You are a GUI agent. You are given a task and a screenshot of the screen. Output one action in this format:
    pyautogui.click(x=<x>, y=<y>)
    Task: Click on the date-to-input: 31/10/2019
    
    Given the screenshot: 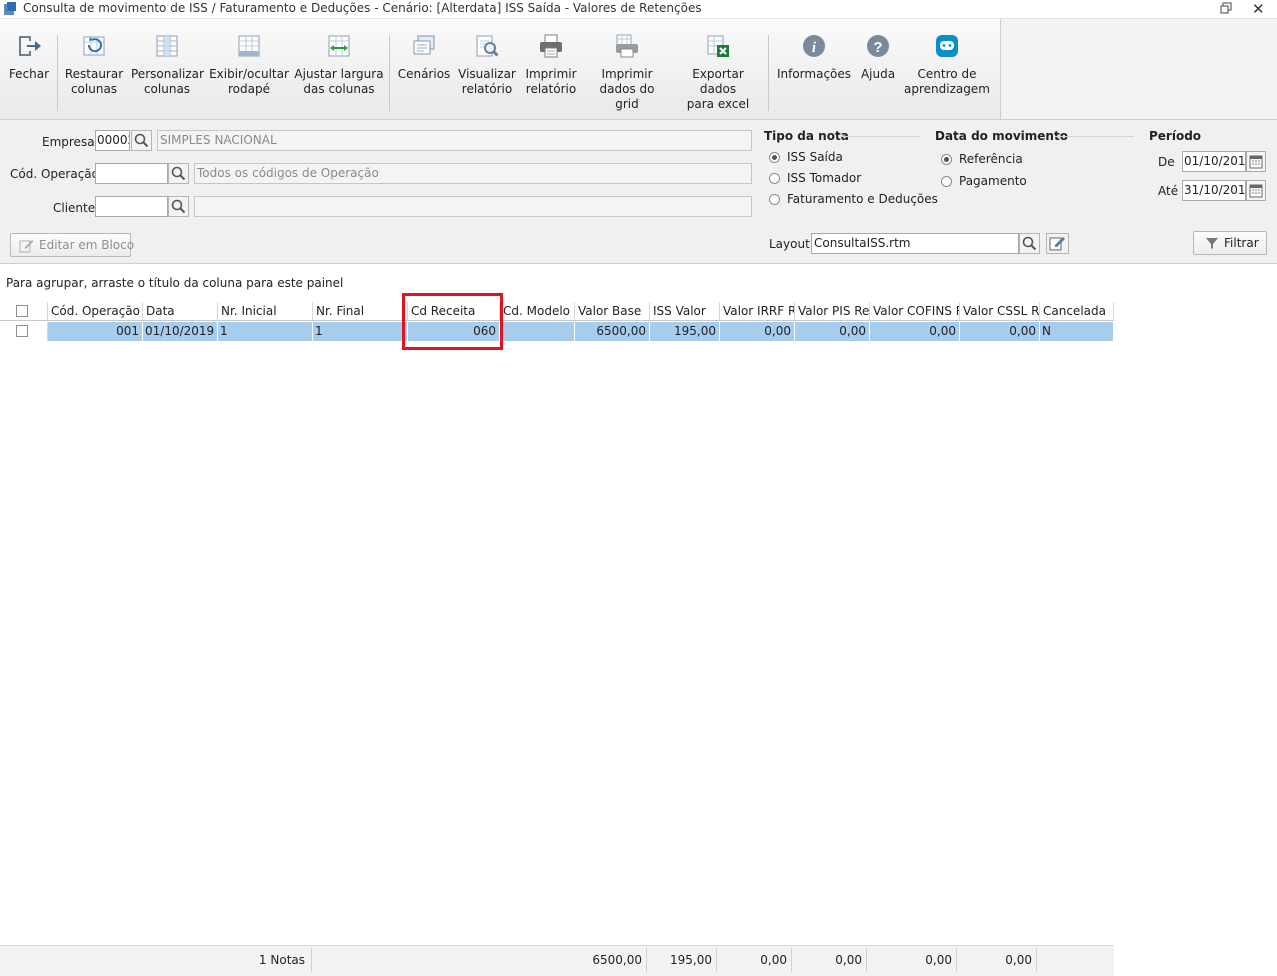 What is the action you would take?
    pyautogui.click(x=1214, y=190)
    